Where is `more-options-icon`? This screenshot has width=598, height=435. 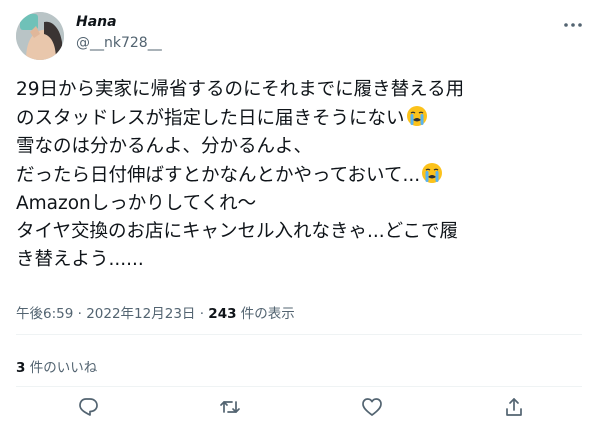
more-options-icon is located at coordinates (573, 25).